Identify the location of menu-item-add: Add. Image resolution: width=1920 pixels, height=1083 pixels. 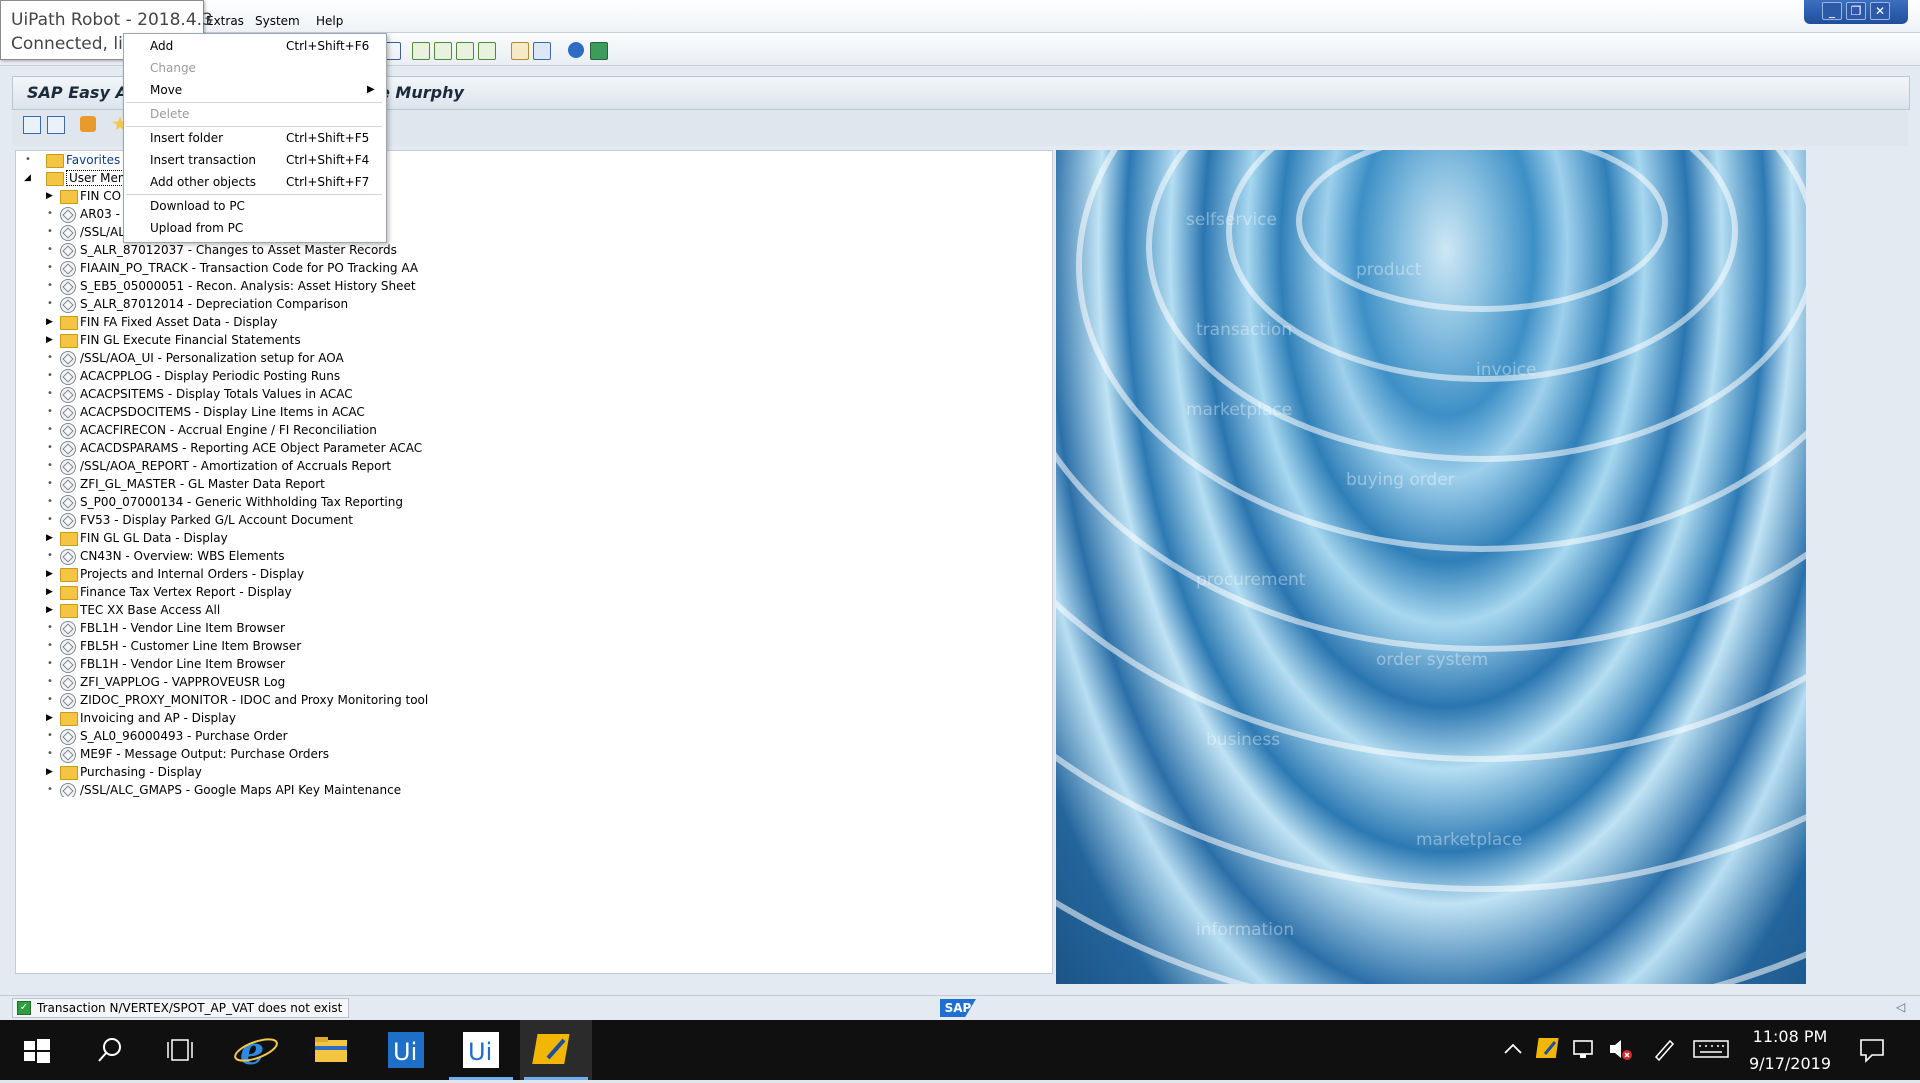
(161, 46).